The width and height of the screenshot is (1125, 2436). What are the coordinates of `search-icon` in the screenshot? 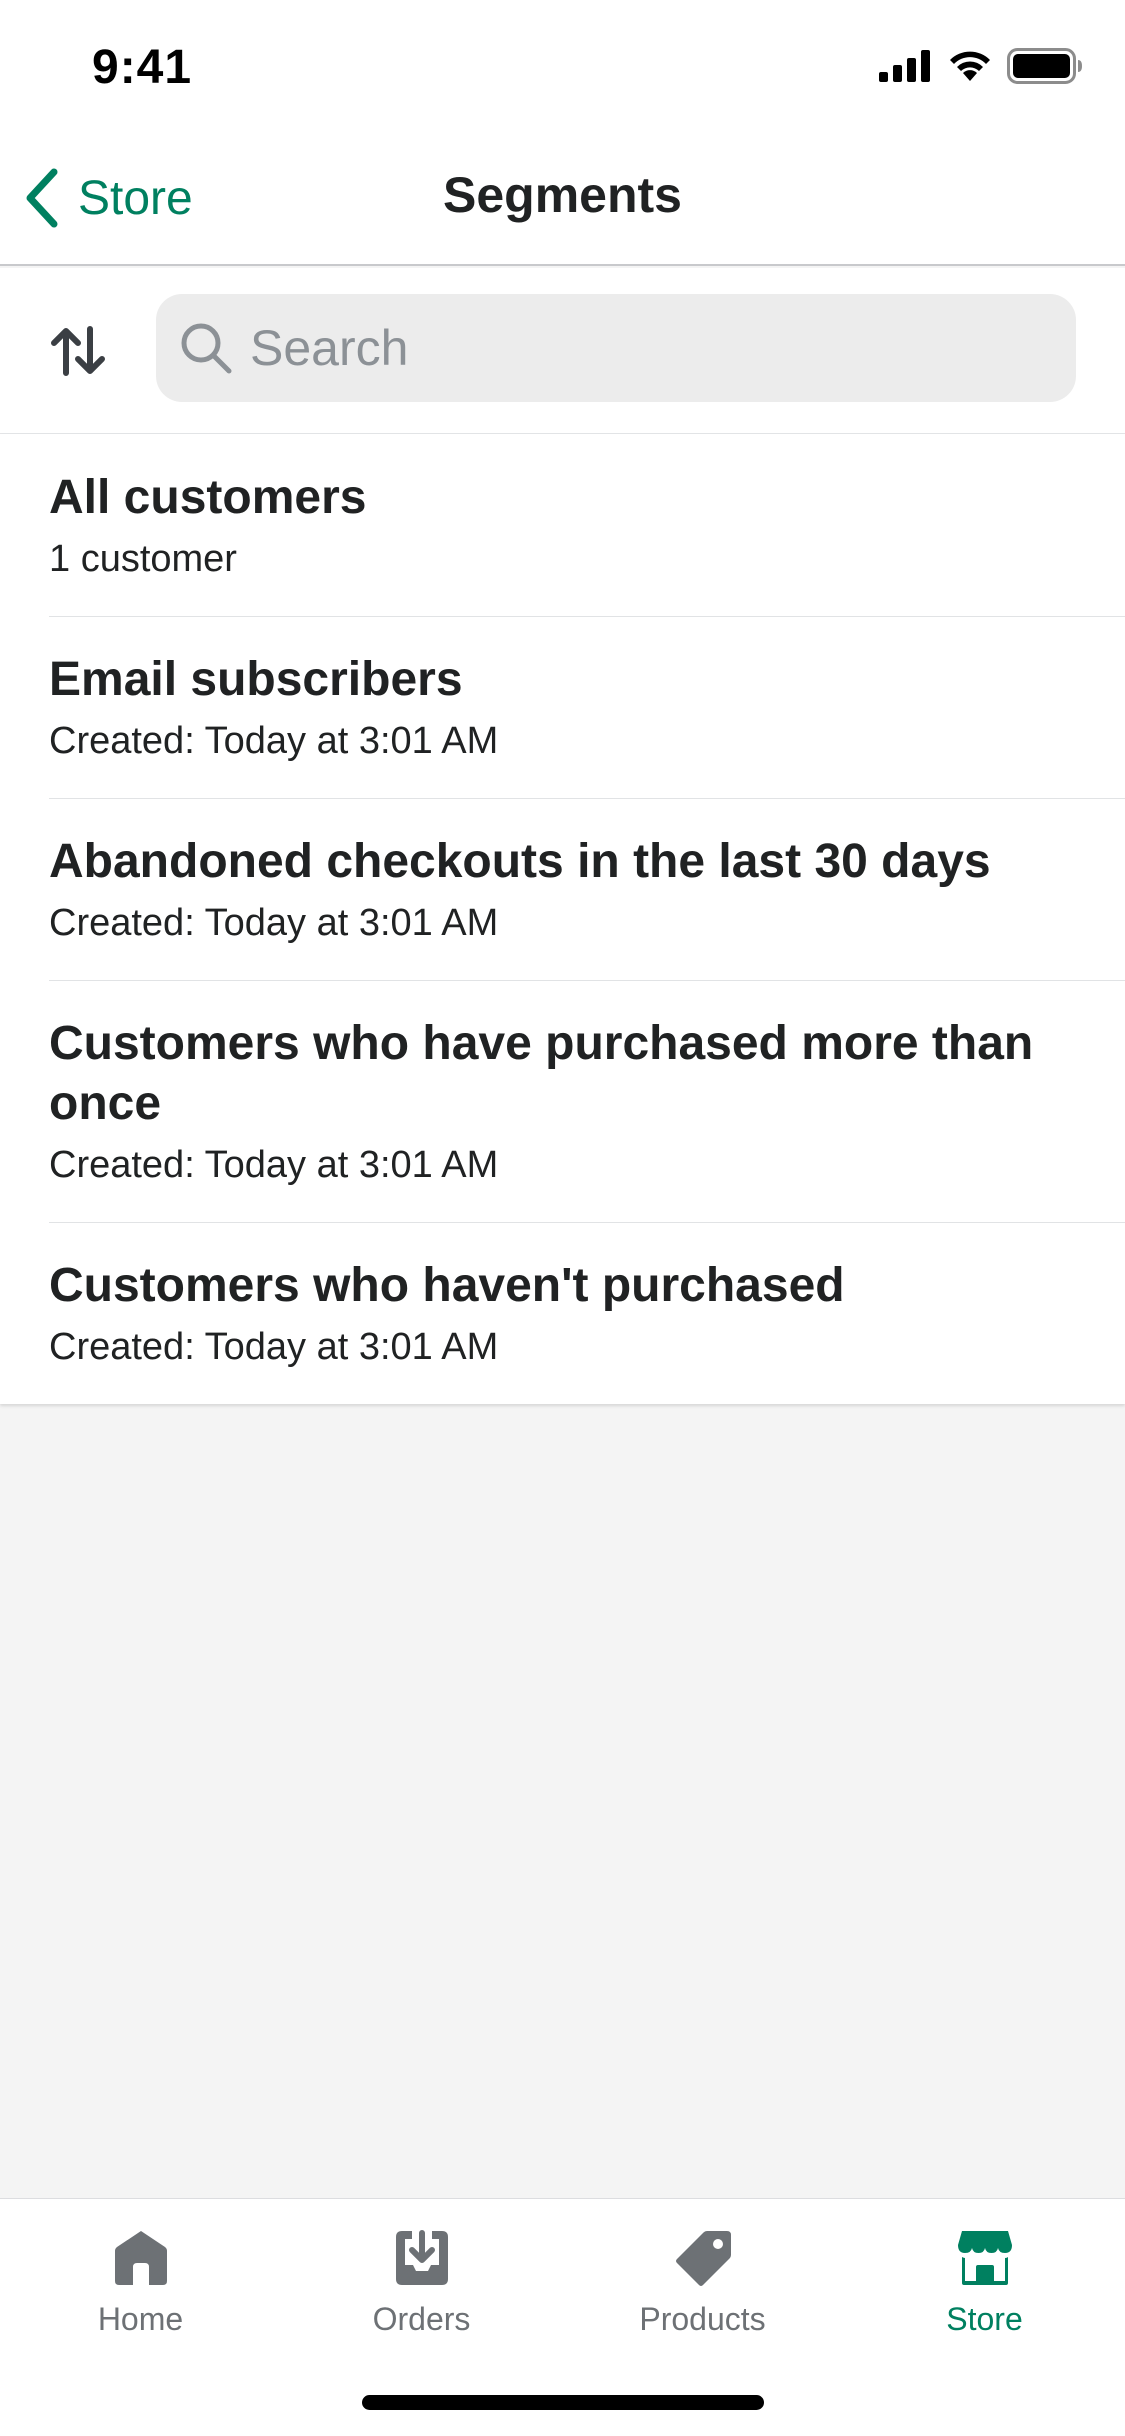 It's located at (206, 348).